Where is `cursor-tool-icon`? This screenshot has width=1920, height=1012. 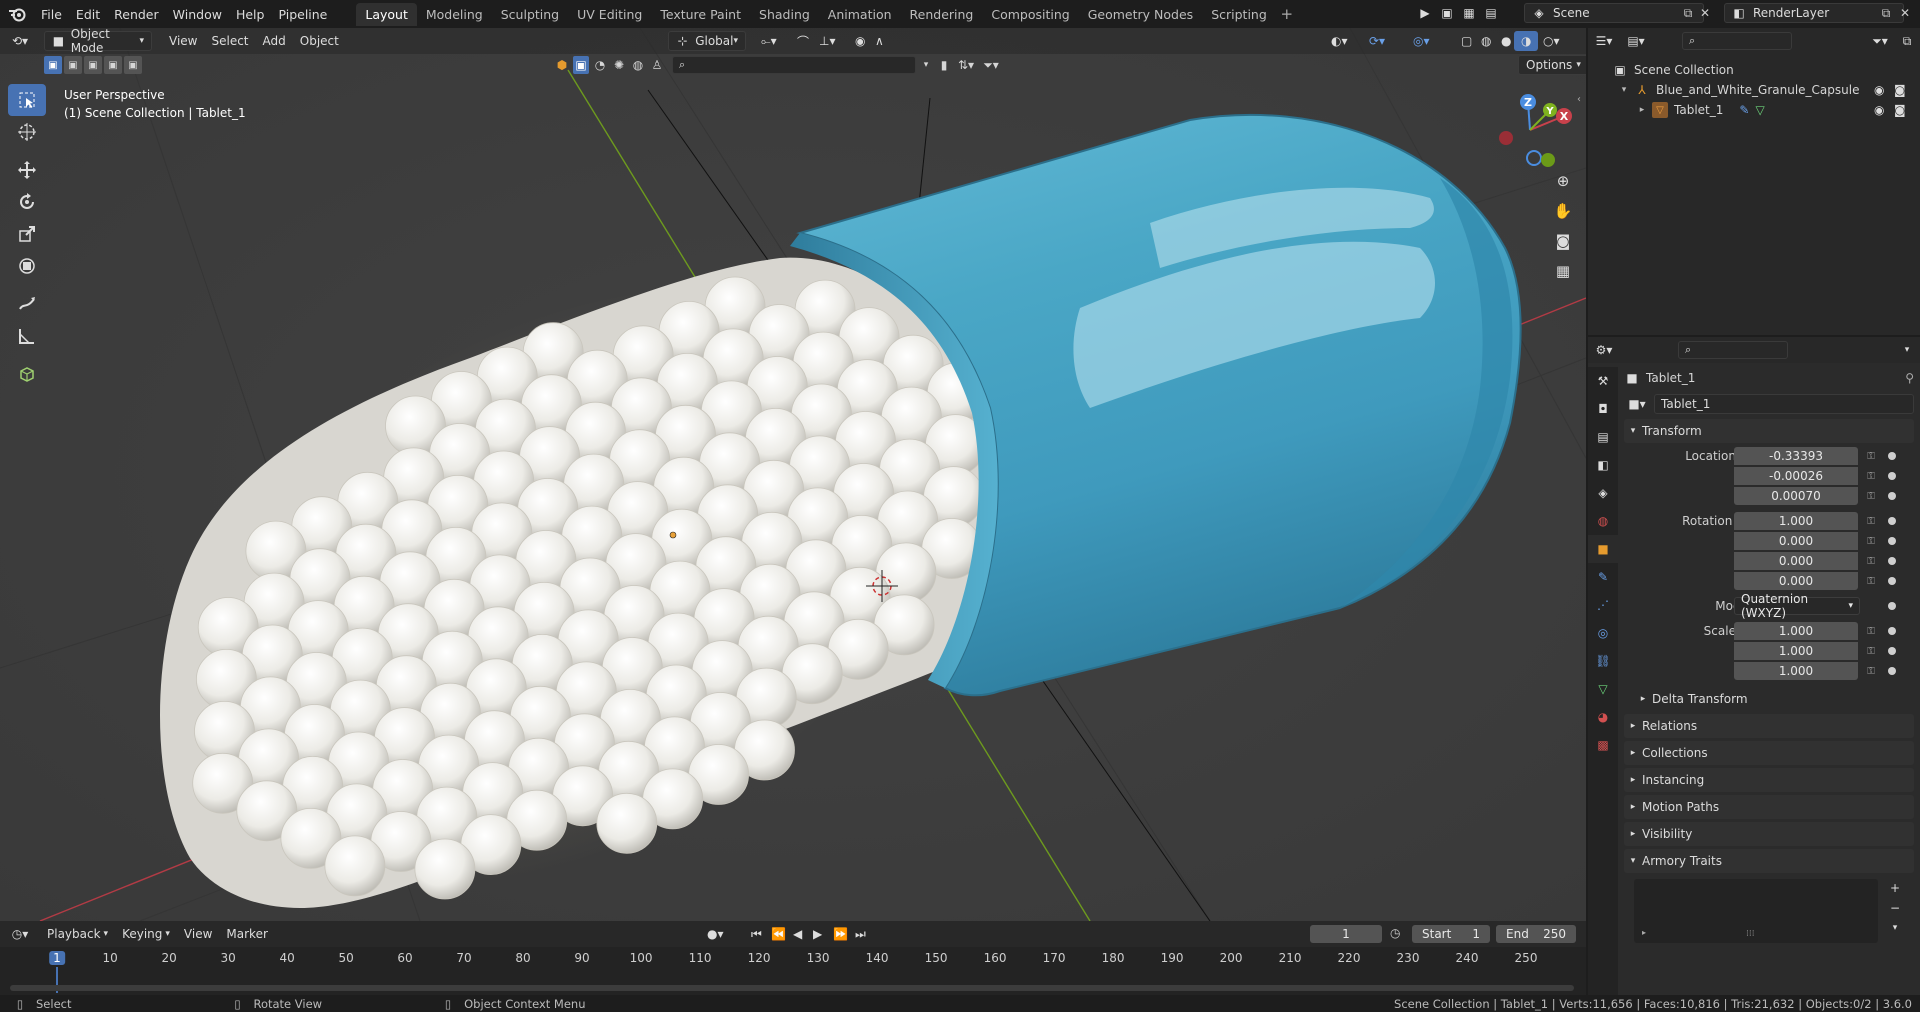
cursor-tool-icon is located at coordinates (27, 132).